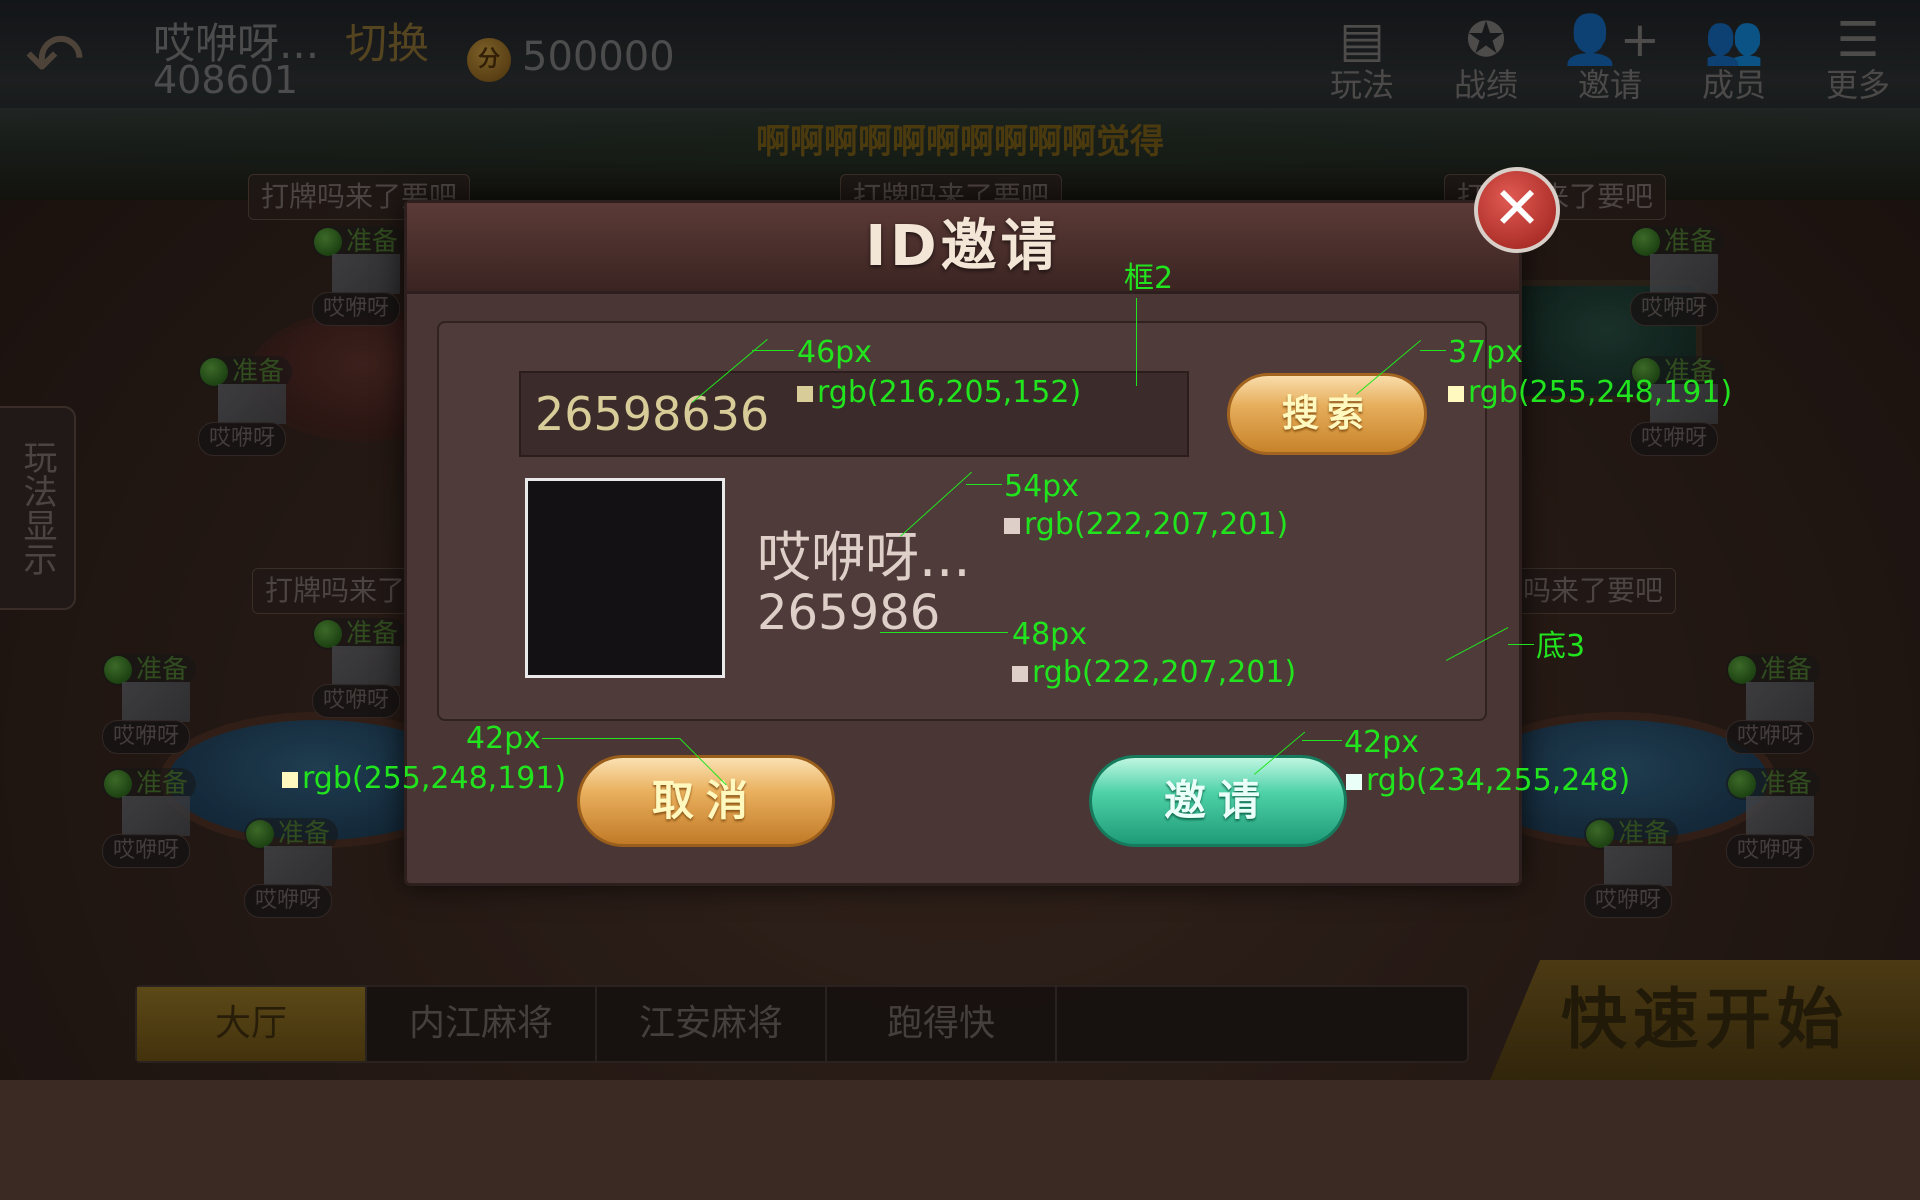 Image resolution: width=1920 pixels, height=1200 pixels. I want to click on frame-label: 底3, so click(1561, 646).